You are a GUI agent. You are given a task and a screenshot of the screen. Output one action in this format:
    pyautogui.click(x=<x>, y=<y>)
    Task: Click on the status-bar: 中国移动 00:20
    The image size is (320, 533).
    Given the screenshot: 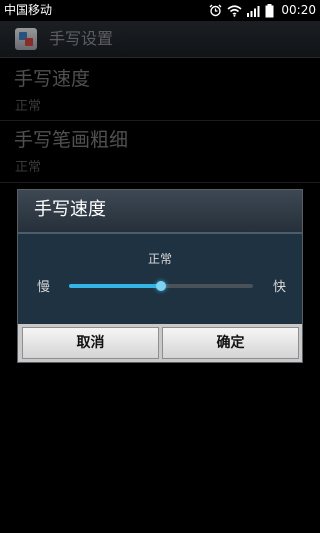 What is the action you would take?
    pyautogui.click(x=160, y=10)
    